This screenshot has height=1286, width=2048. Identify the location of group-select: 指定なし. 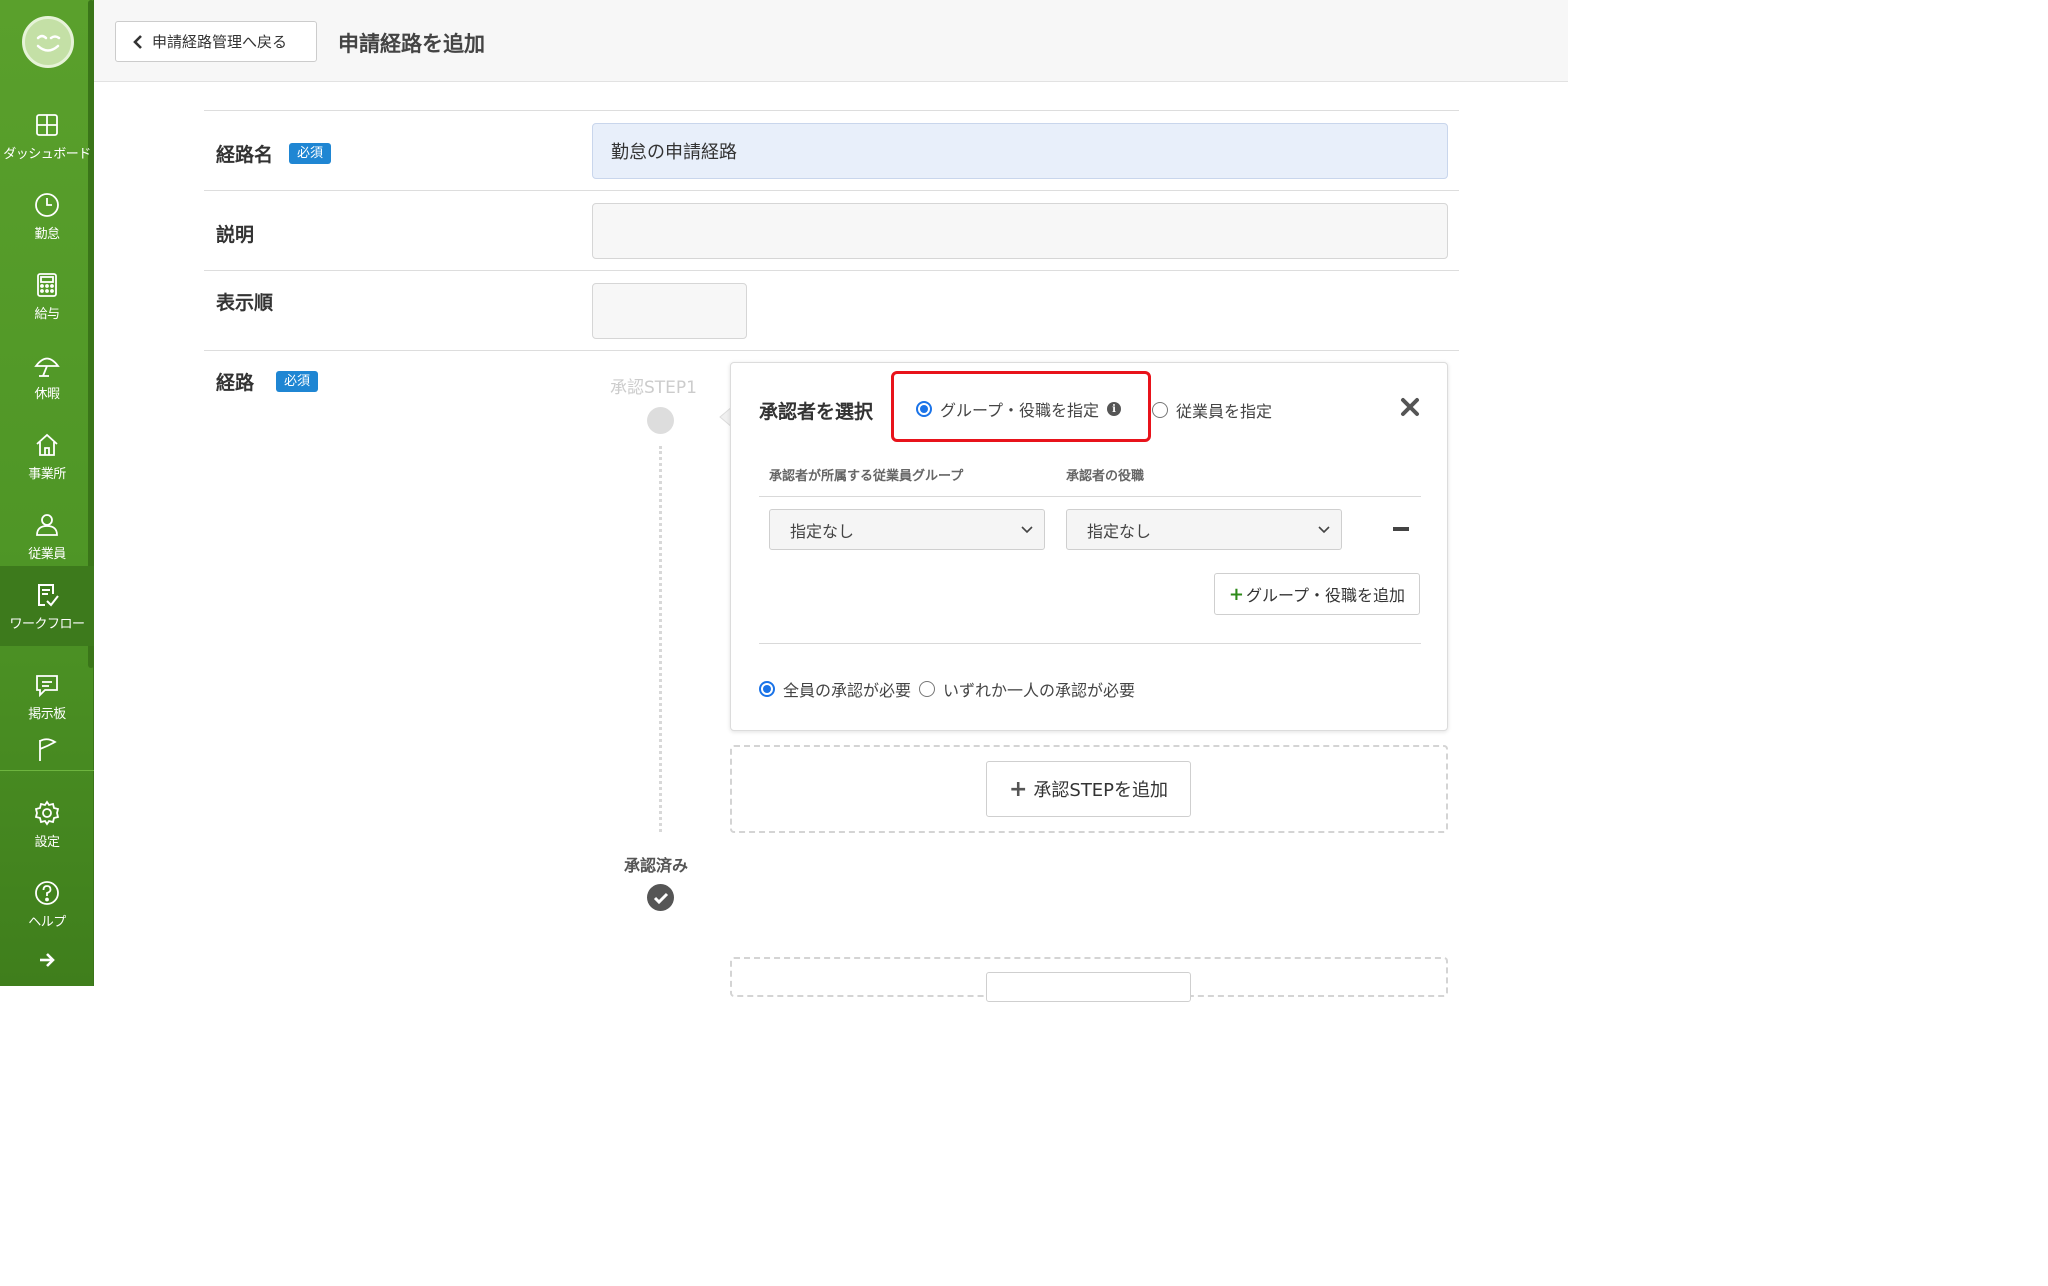
(907, 529).